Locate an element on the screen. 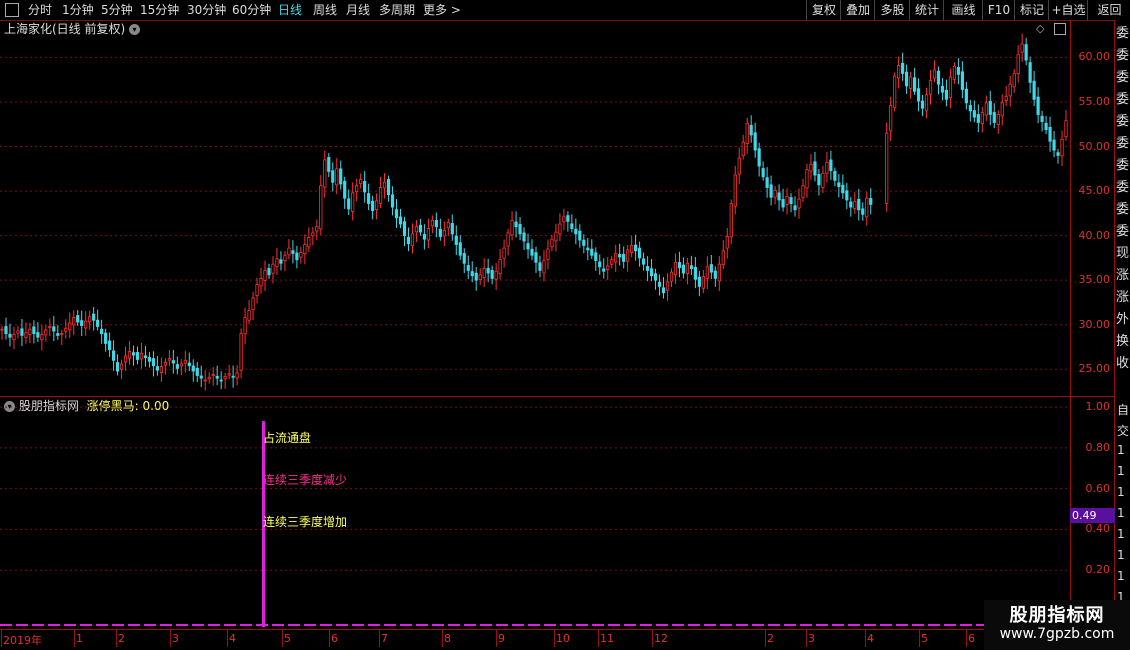 This screenshot has width=1130, height=650. axis-divider is located at coordinates (1070, 335).